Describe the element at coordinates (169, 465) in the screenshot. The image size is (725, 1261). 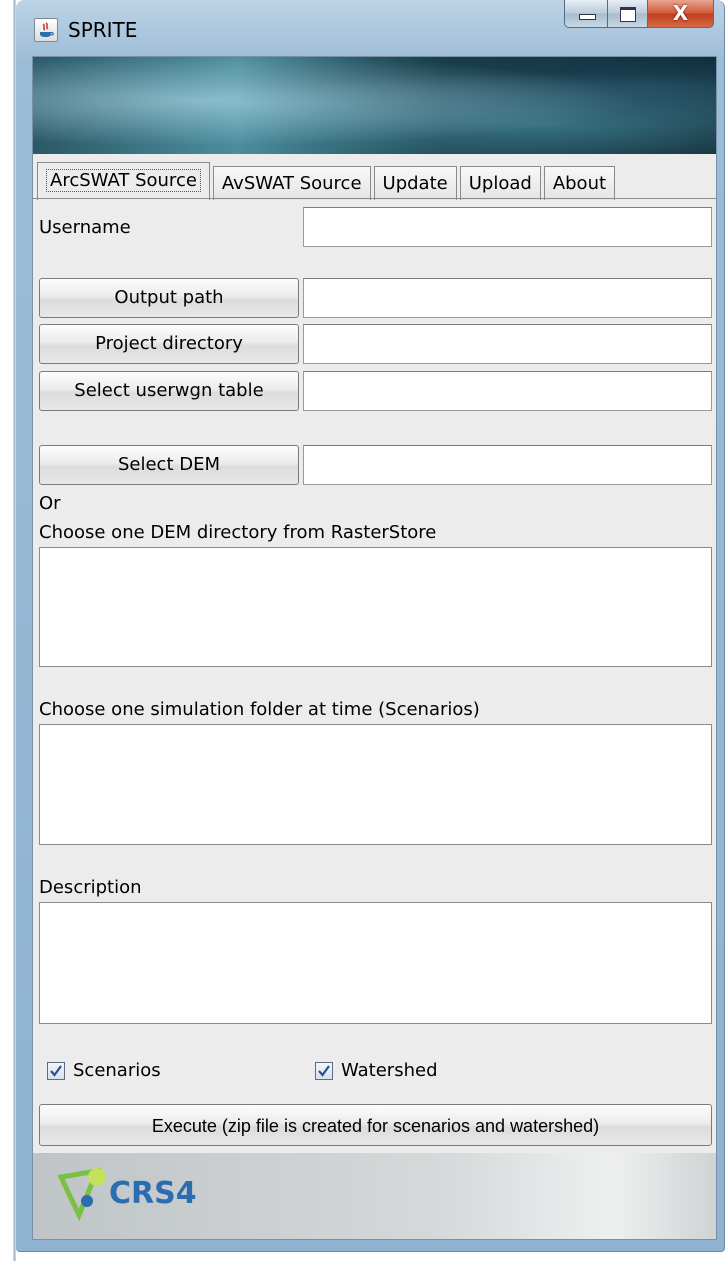
I see `select-dem-button: Select DEM` at that location.